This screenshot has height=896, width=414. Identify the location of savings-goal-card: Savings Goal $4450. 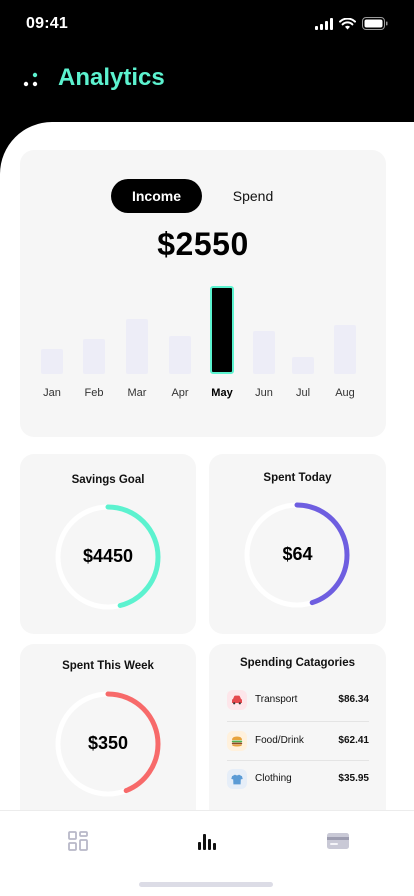
(108, 544).